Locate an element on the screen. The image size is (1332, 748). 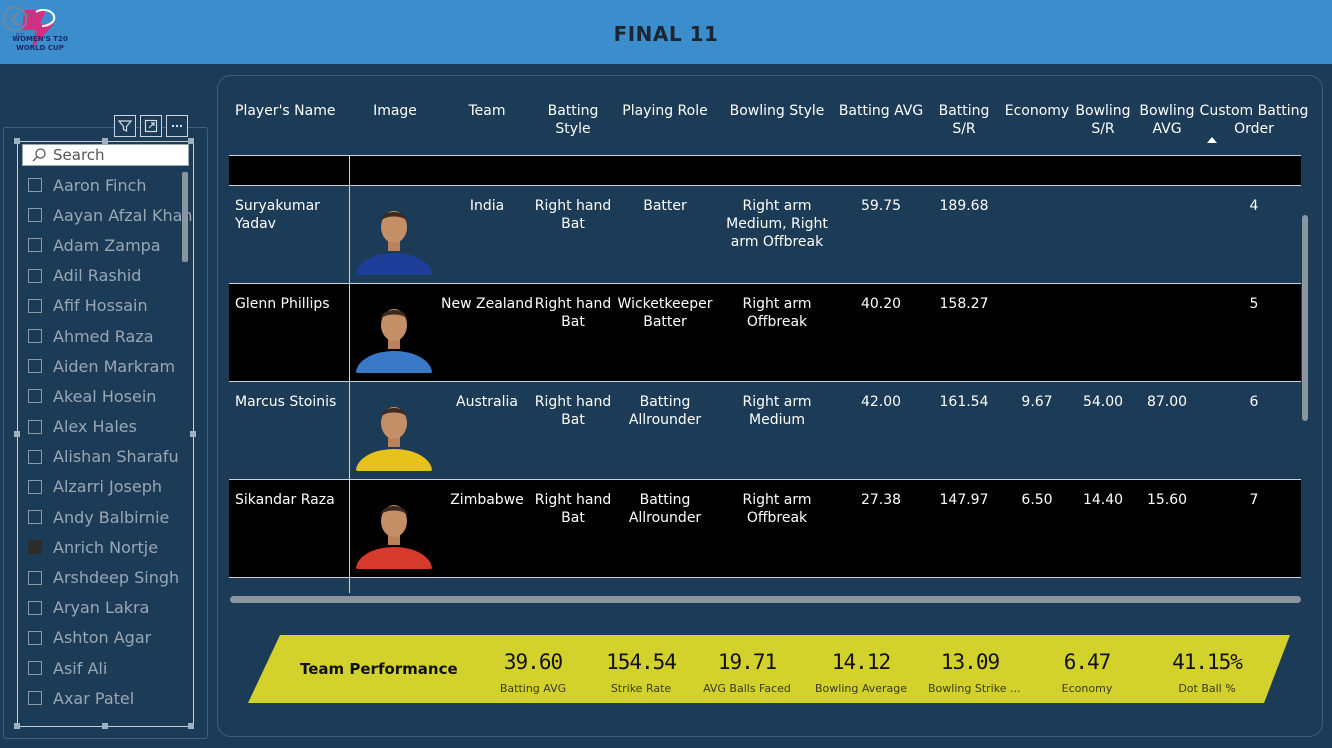
kpi-value: 6.47 is located at coordinates (1087, 662).